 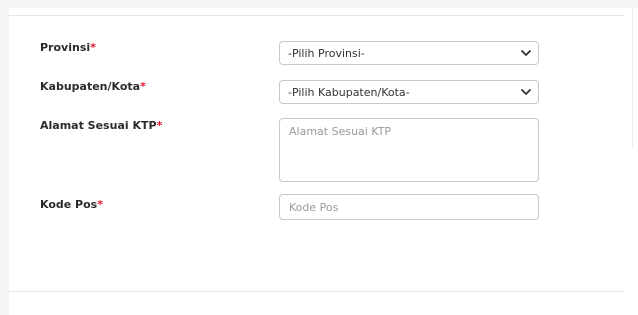 I want to click on bottom-divider, so click(x=316, y=291).